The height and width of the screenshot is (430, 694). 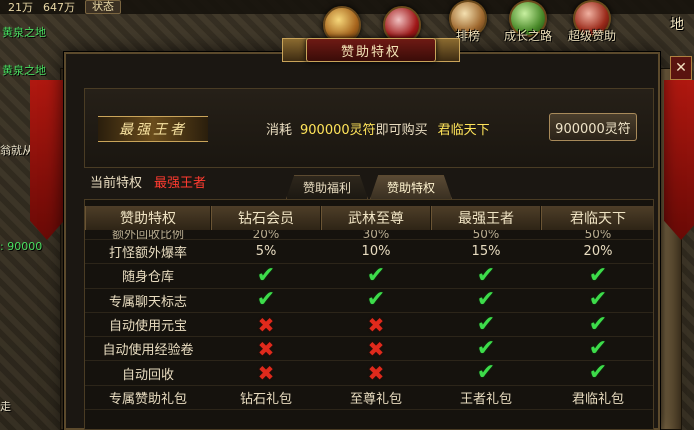 I want to click on left-banner-decoration, so click(x=47, y=160).